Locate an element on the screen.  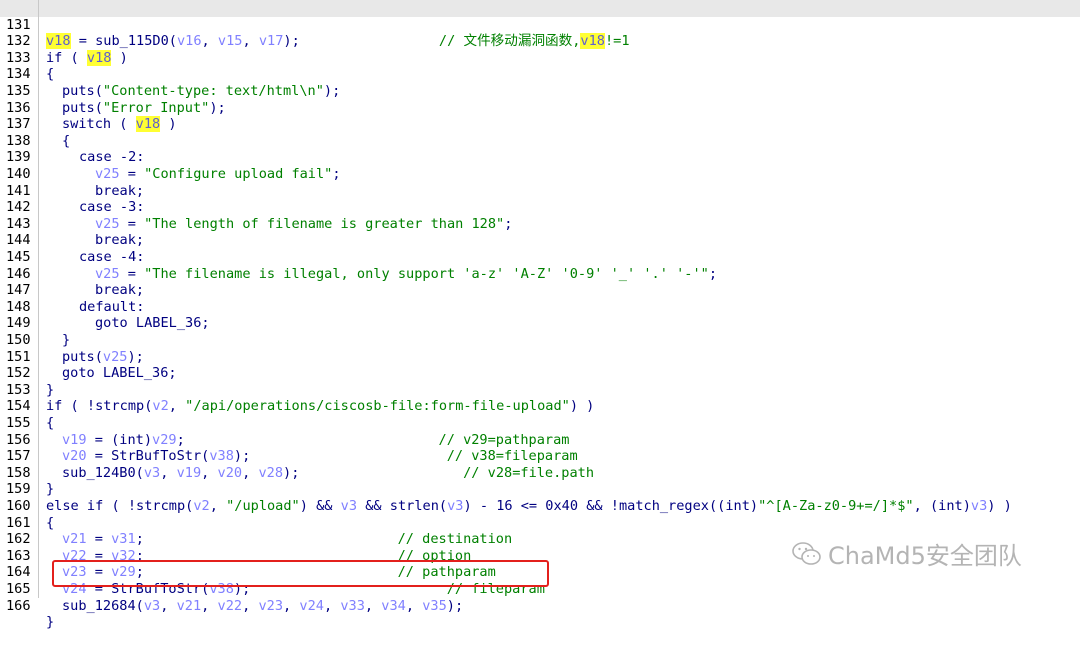
code-line: 132 if ( v18 ) is located at coordinates (540, 41).